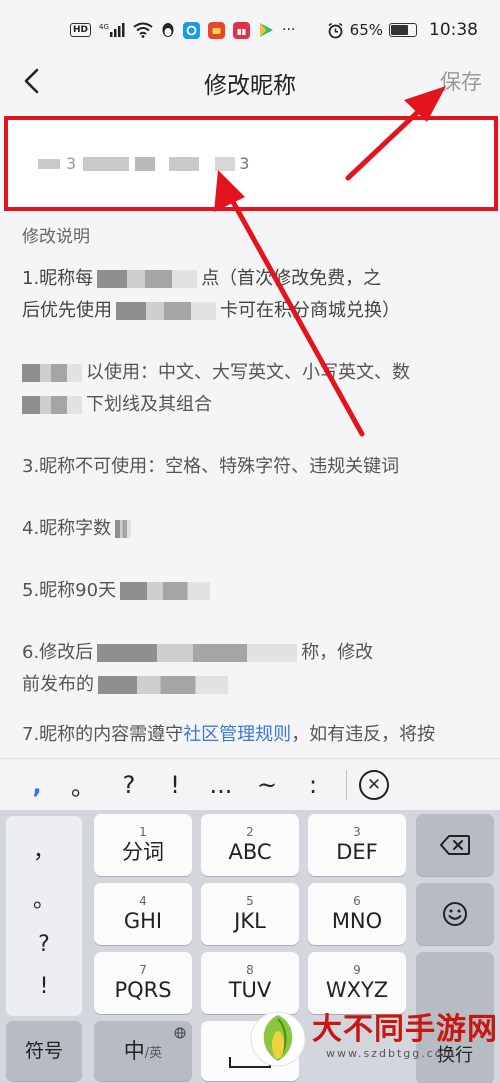  I want to click on rule-text: 以使用：中文、大写英文、小写英文、数, so click(248, 372).